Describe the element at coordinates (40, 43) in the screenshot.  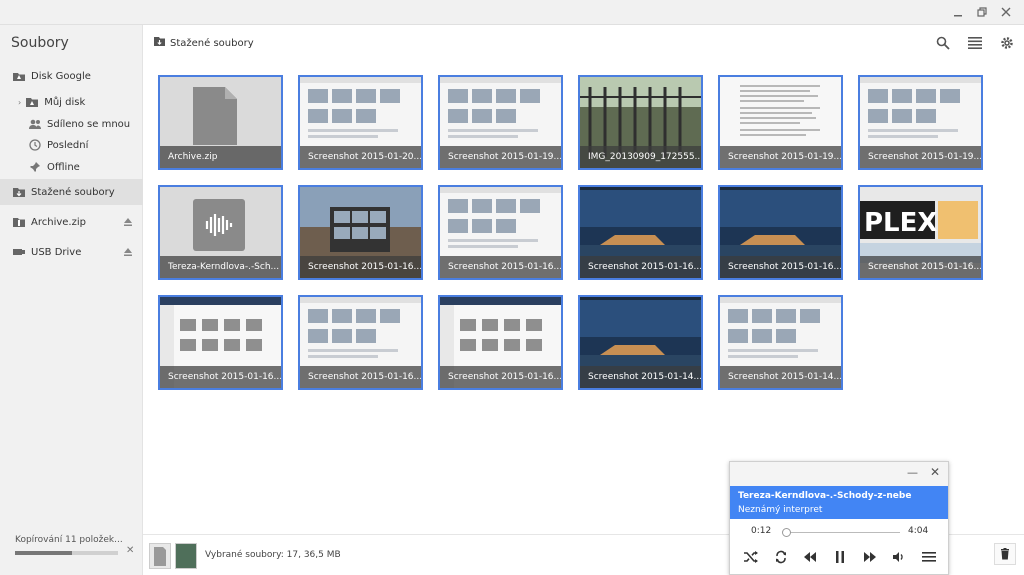
I see `app-title: Soubory` at that location.